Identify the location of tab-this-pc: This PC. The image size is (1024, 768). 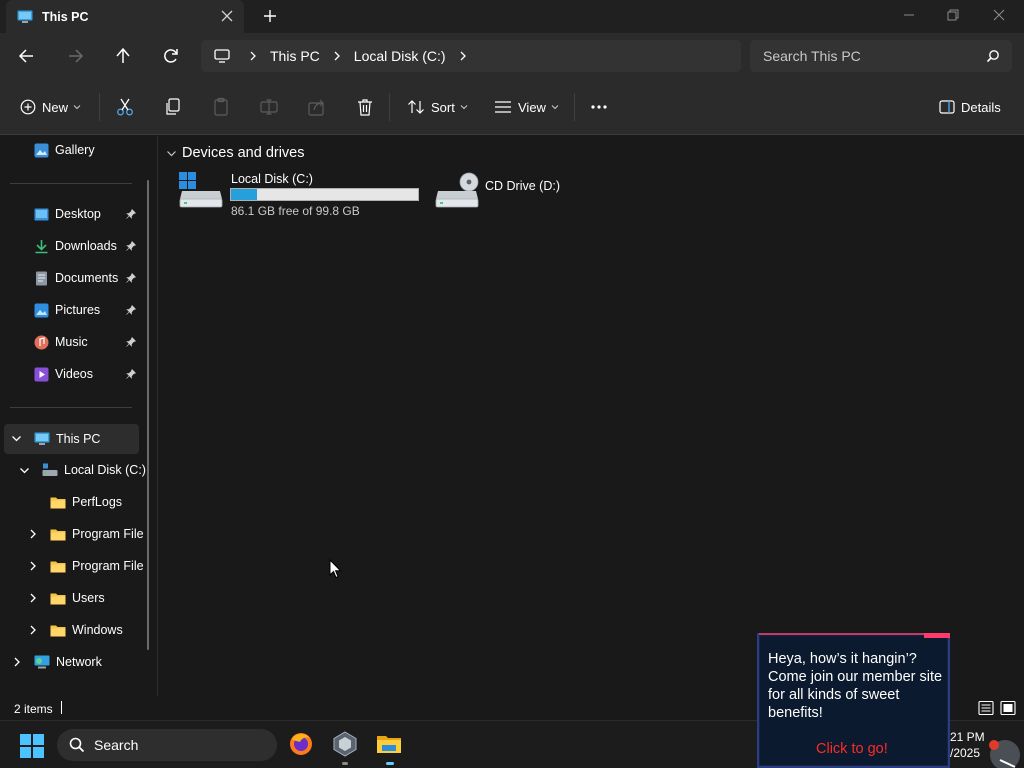
(125, 16).